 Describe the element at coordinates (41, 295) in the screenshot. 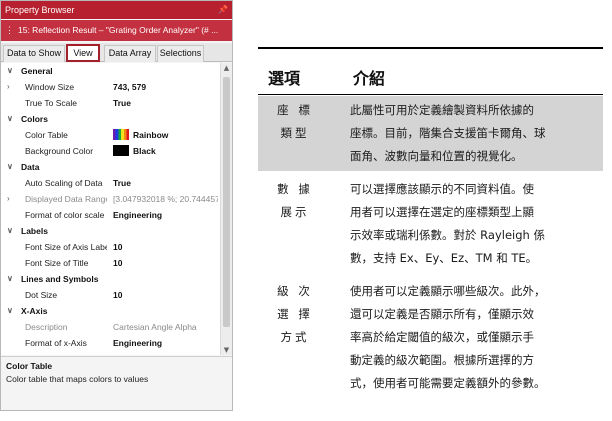

I see `property-label: Dot Size` at that location.